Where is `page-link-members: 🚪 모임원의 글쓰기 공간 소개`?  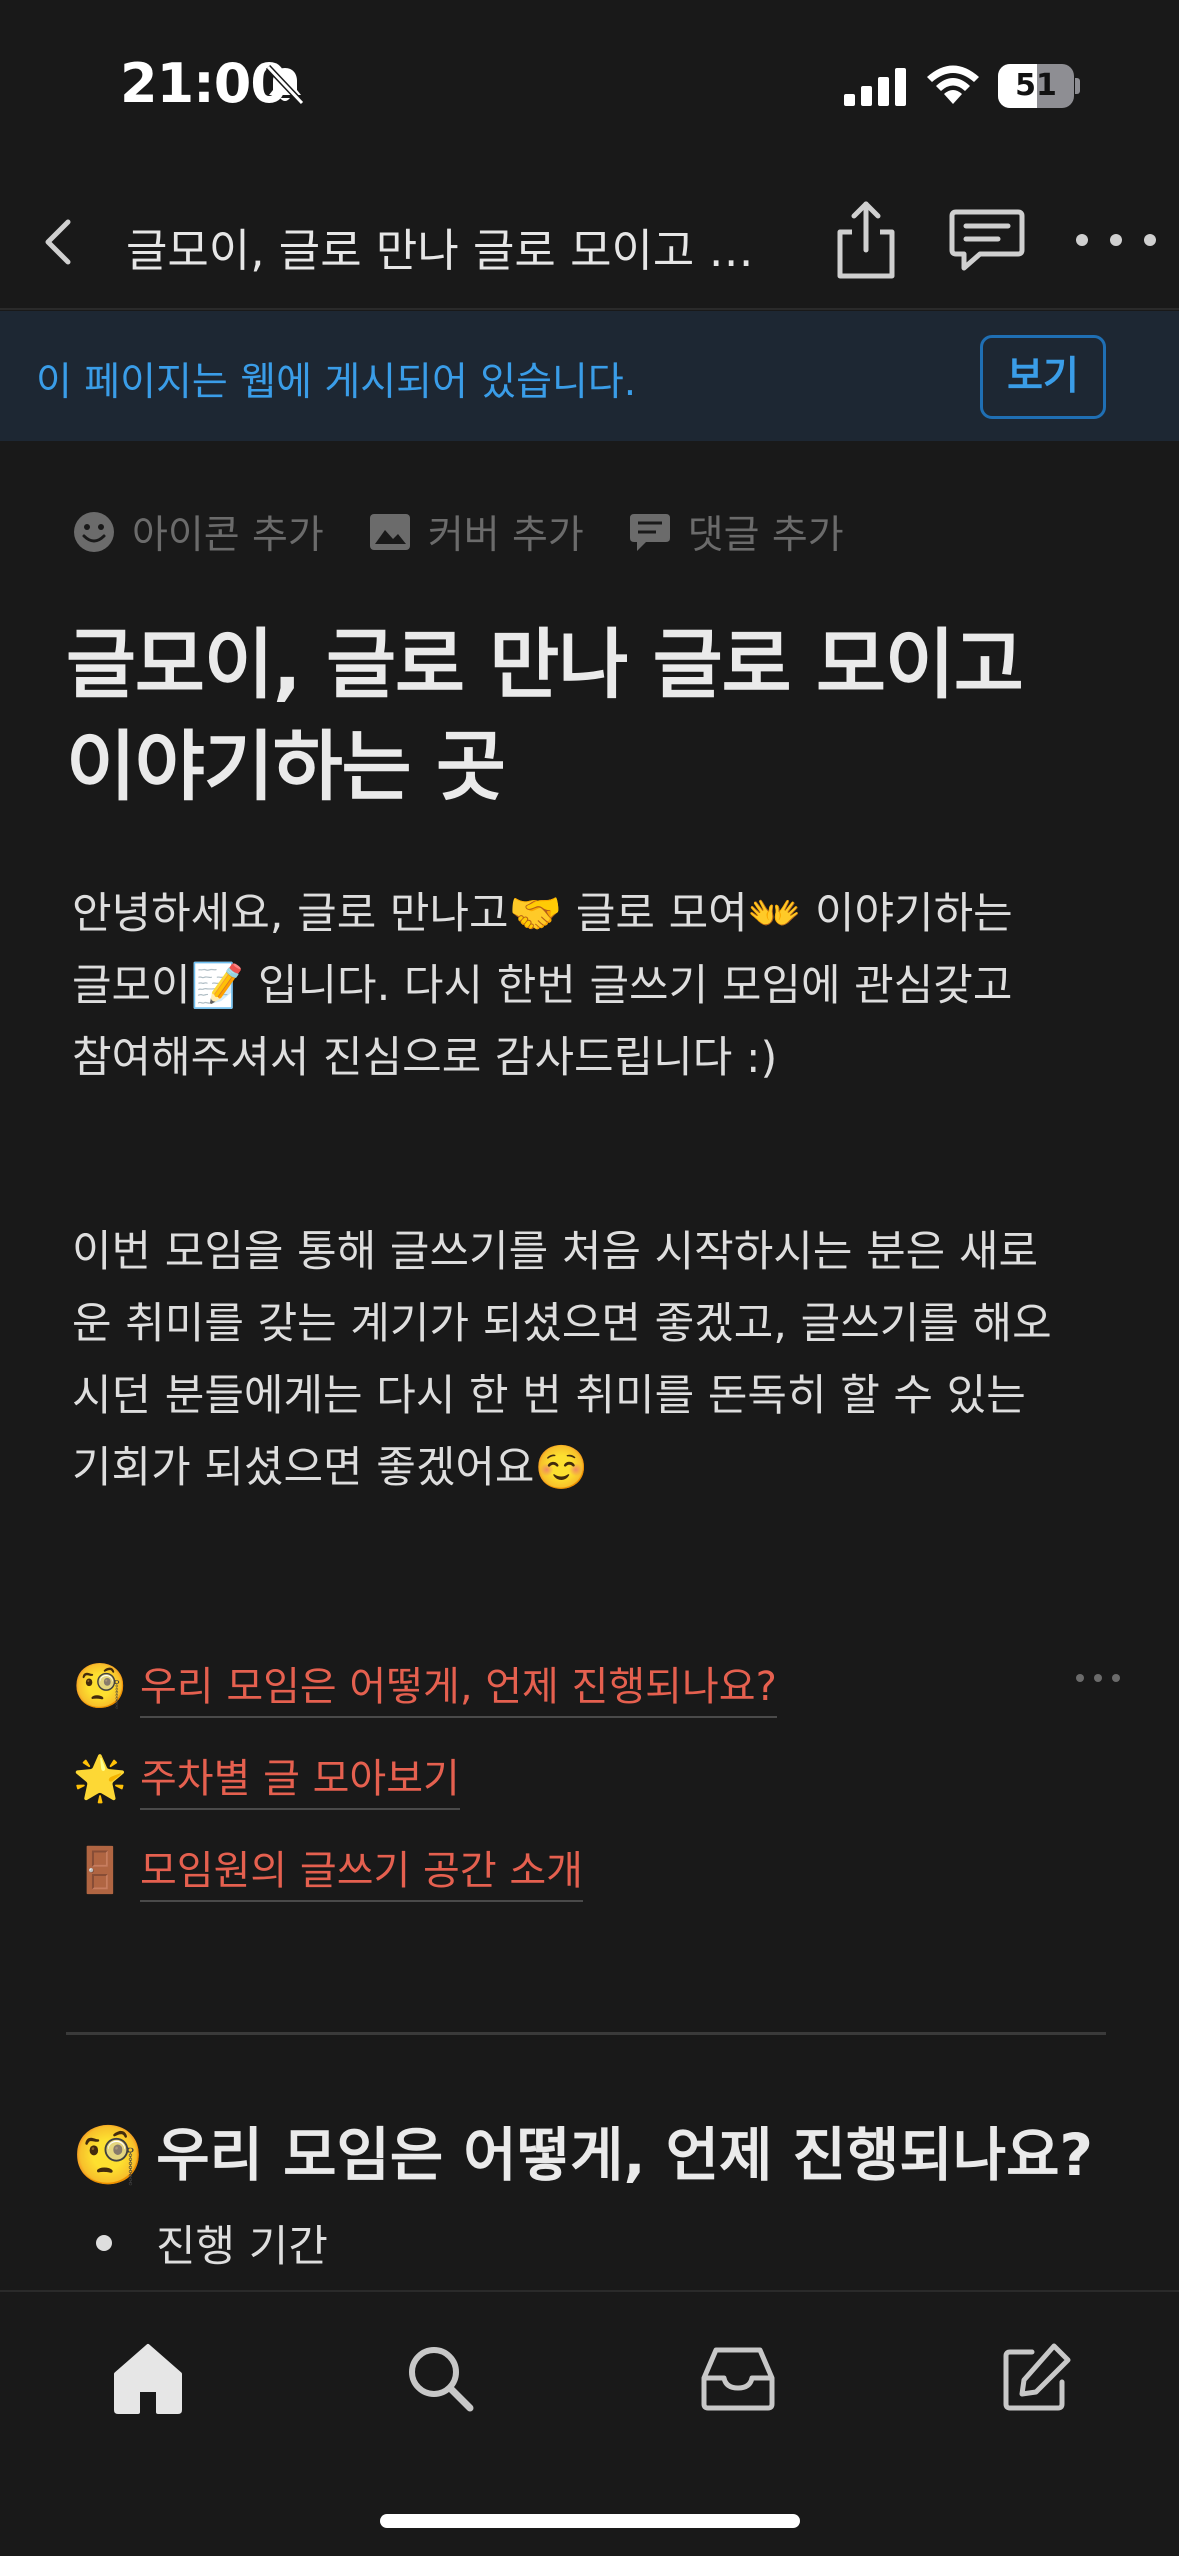
page-link-members: 🚪 모임원의 글쓰기 공간 소개 is located at coordinates (597, 1870).